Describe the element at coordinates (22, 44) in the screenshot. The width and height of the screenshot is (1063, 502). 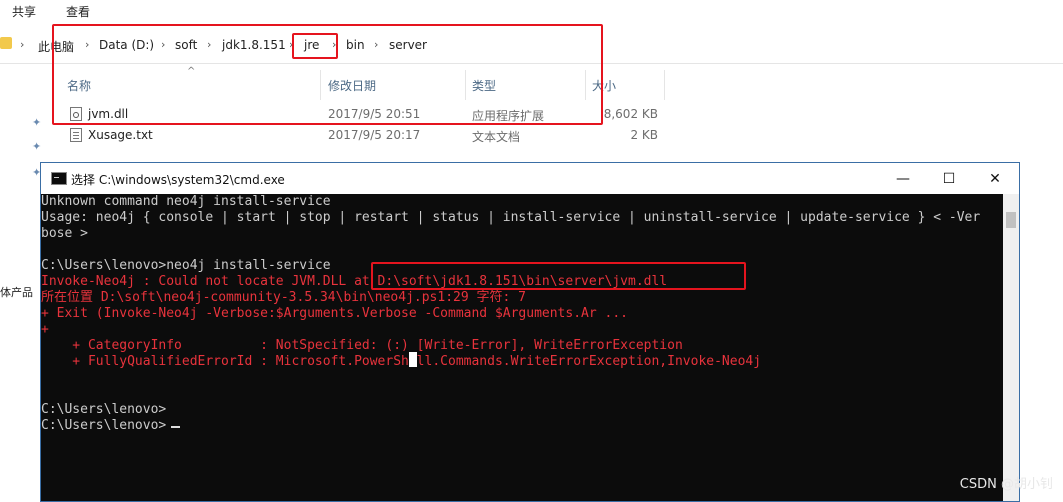
I see `chevron-right-icon: ›` at that location.